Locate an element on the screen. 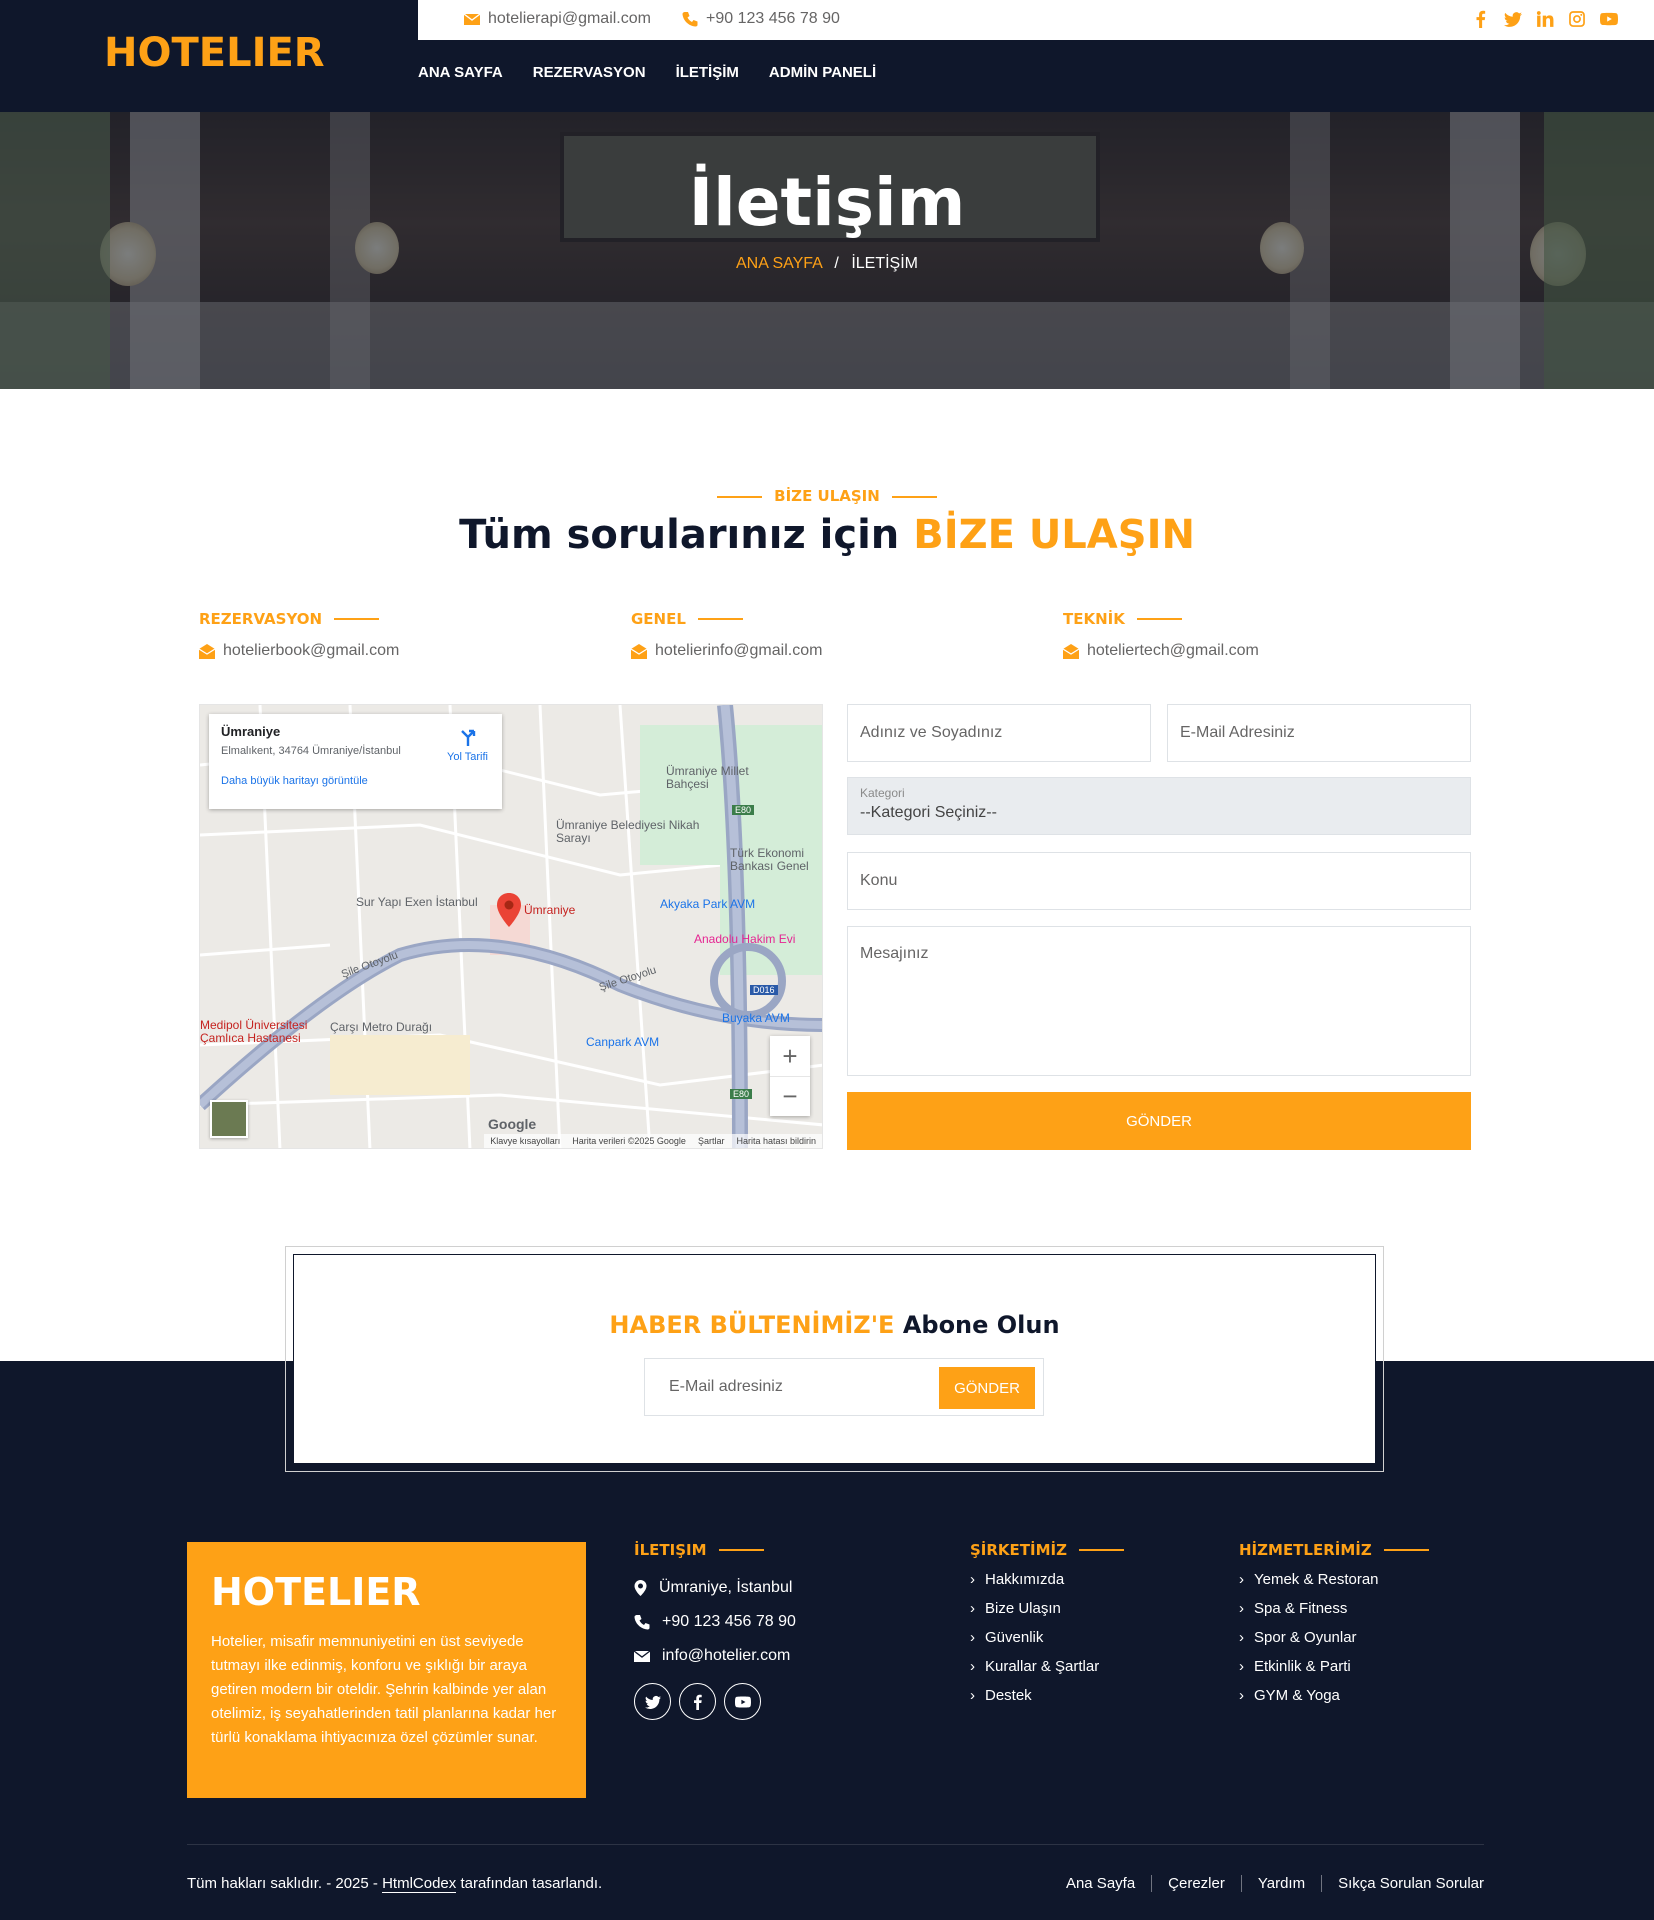 Image resolution: width=1654 pixels, height=1920 pixels. topbar-email: hotelierapi@gmail.com is located at coordinates (557, 19).